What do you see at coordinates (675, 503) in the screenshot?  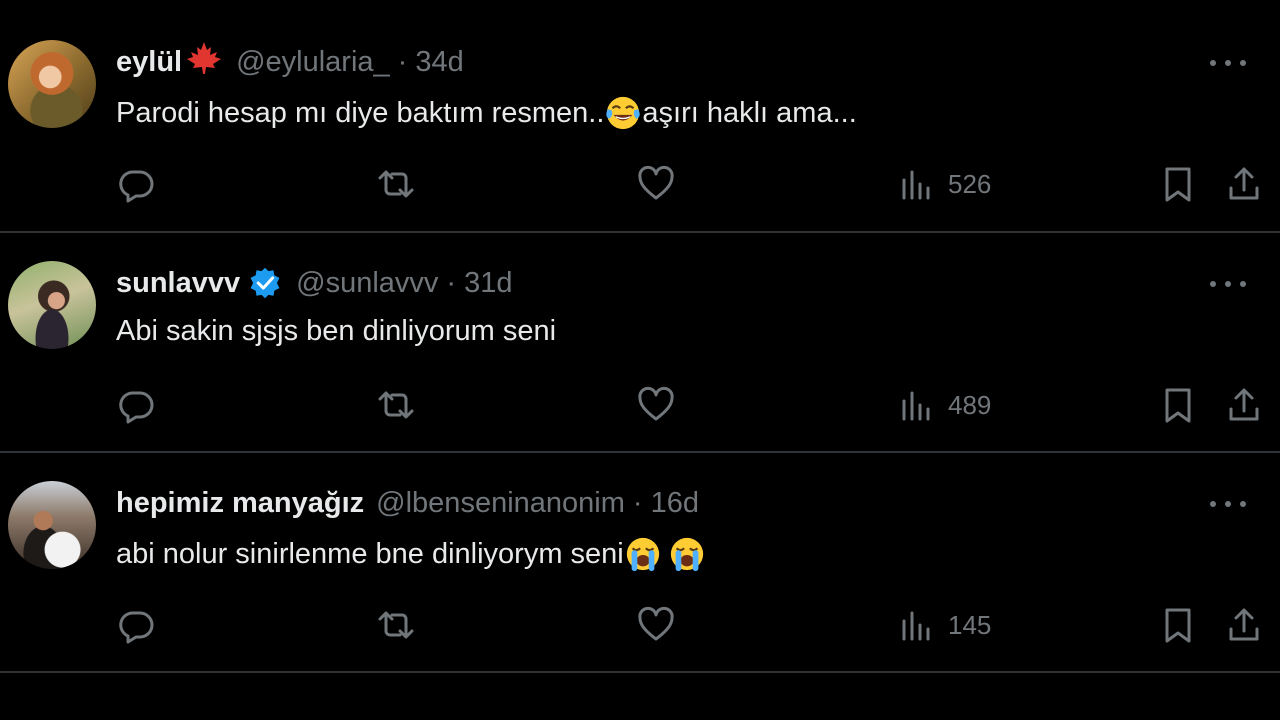 I see `timestamp: 16d` at bounding box center [675, 503].